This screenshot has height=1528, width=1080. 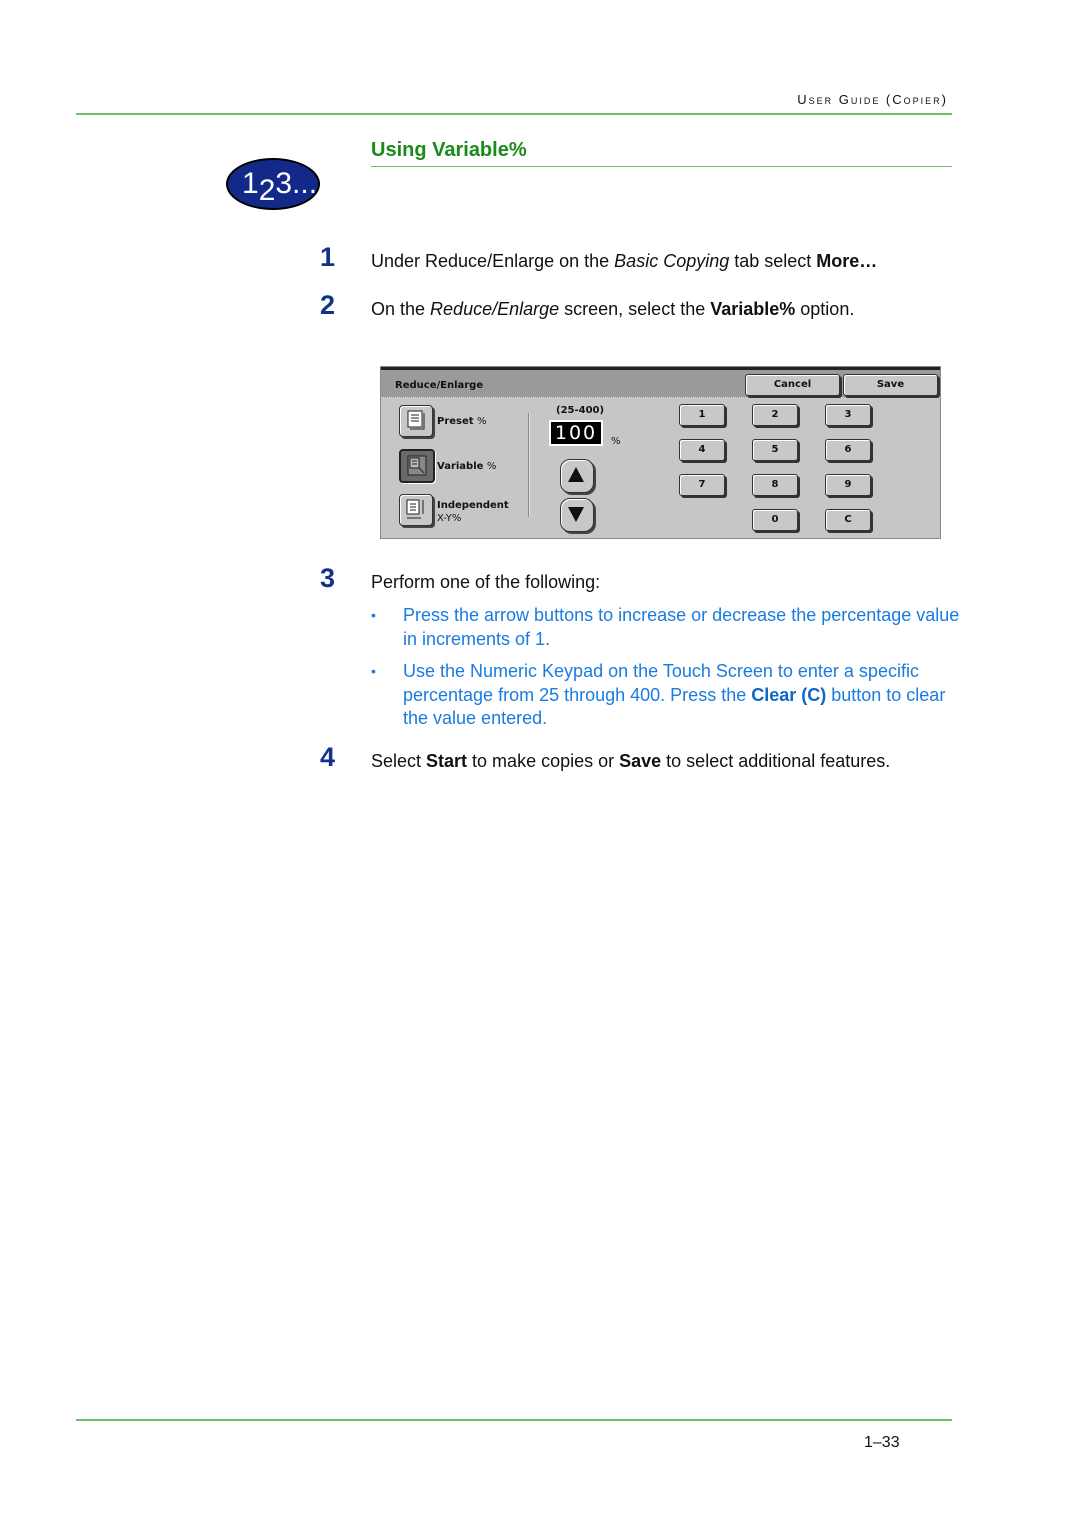 I want to click on emphasis: Reduce/Enlarge, so click(x=495, y=309).